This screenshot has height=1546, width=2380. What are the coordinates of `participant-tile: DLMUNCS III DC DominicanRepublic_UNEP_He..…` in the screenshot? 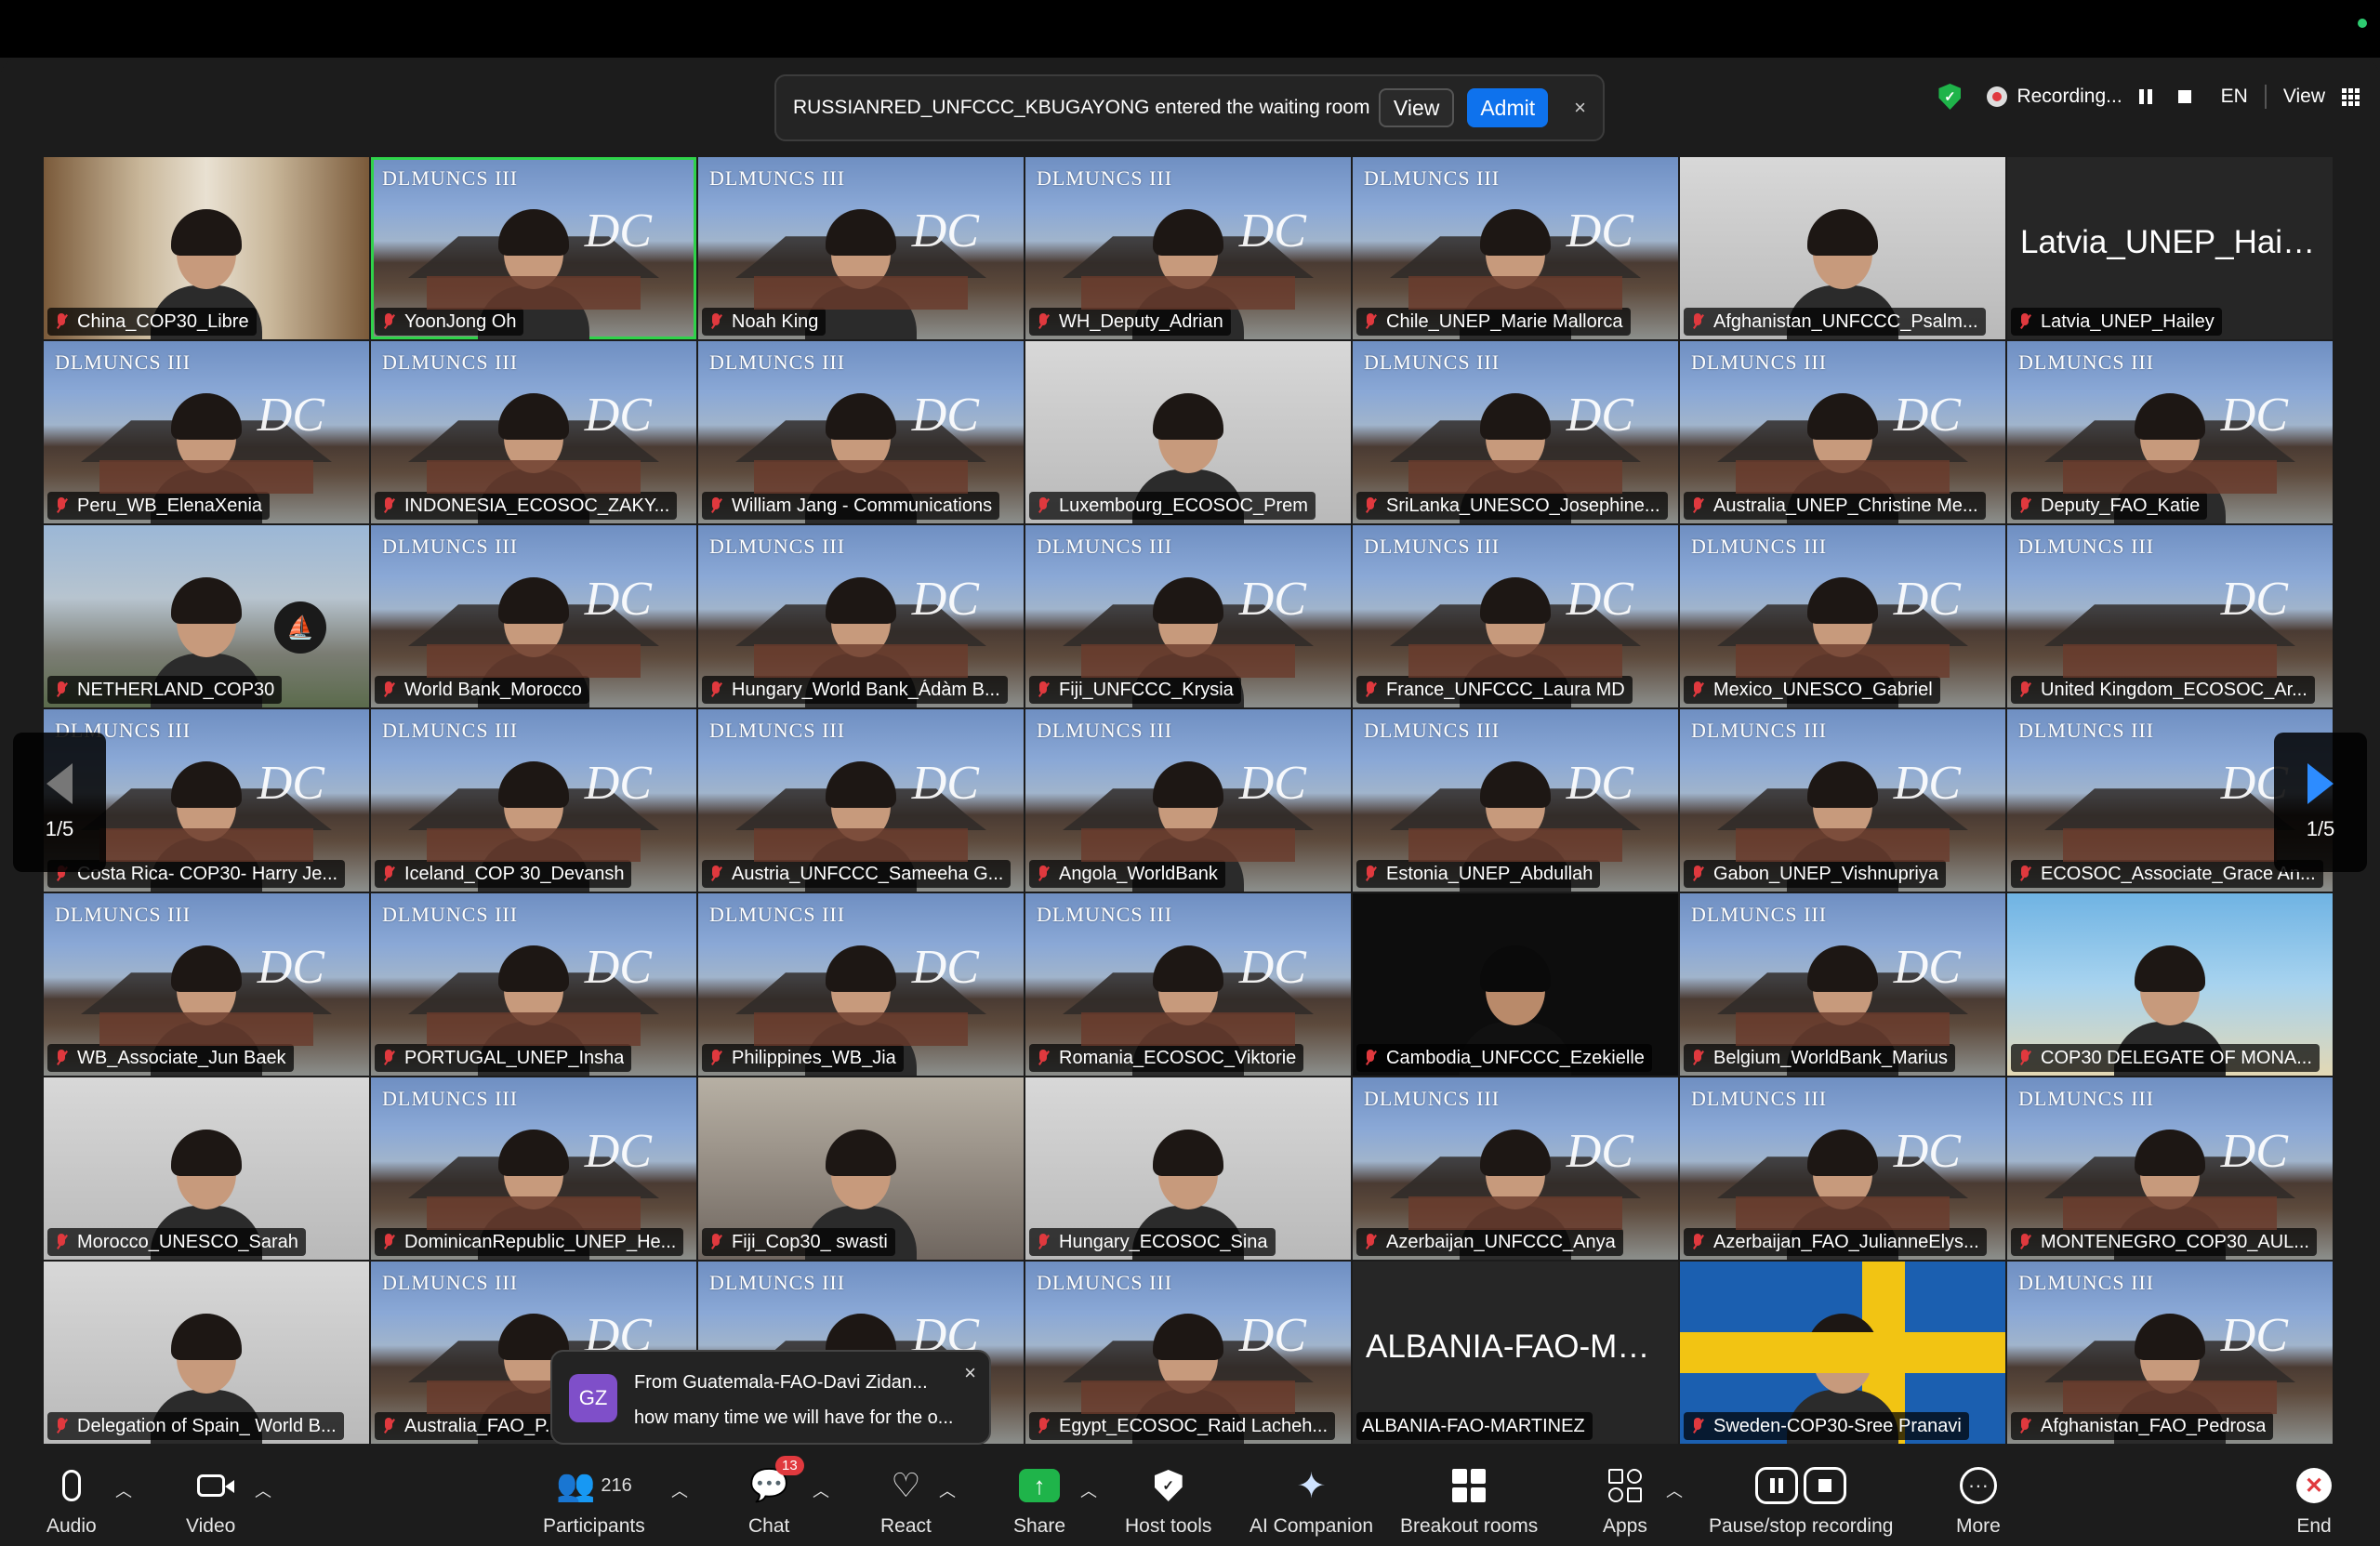 It's located at (533, 1168).